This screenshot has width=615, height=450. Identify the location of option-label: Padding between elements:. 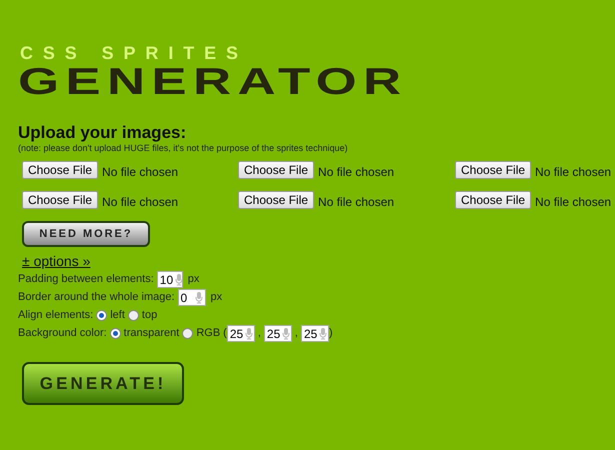
(86, 280).